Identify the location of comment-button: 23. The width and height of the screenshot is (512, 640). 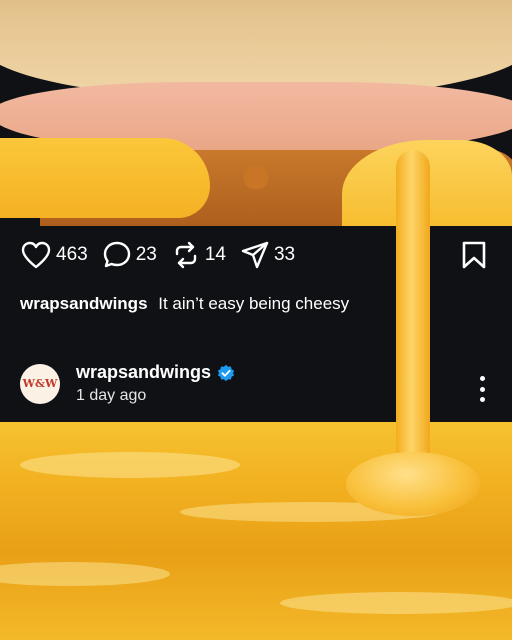
(129, 255).